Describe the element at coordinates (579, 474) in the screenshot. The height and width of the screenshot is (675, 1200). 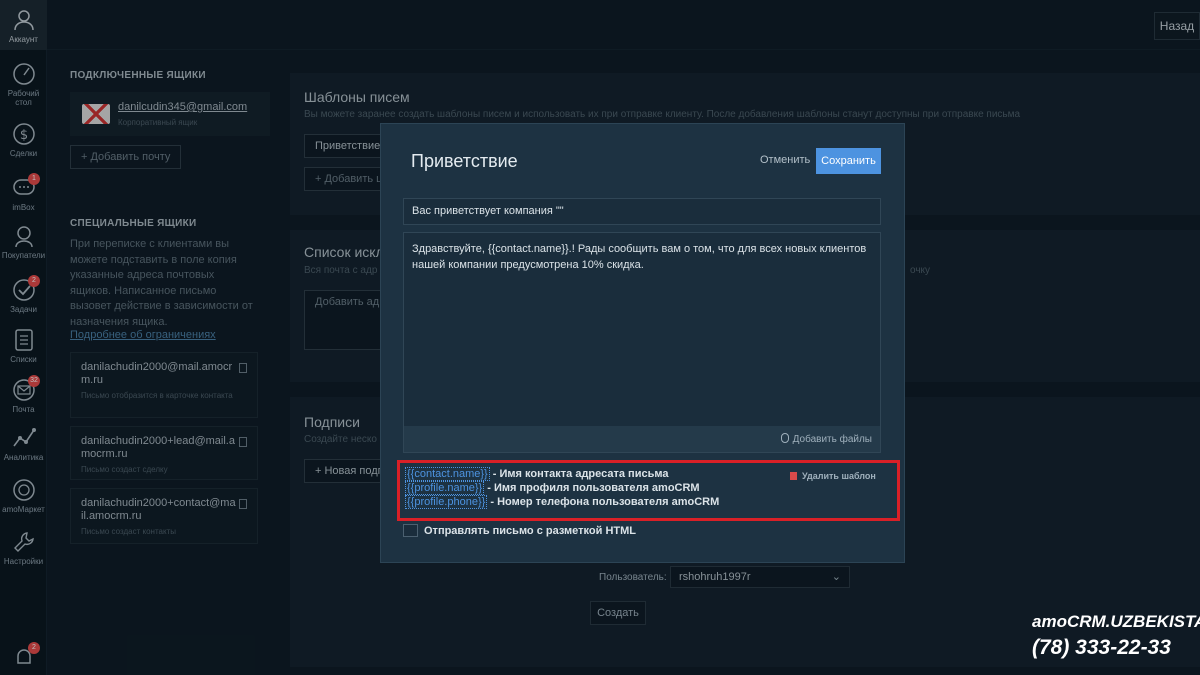
I see `variable-description: - Имя контакта адресата письма` at that location.